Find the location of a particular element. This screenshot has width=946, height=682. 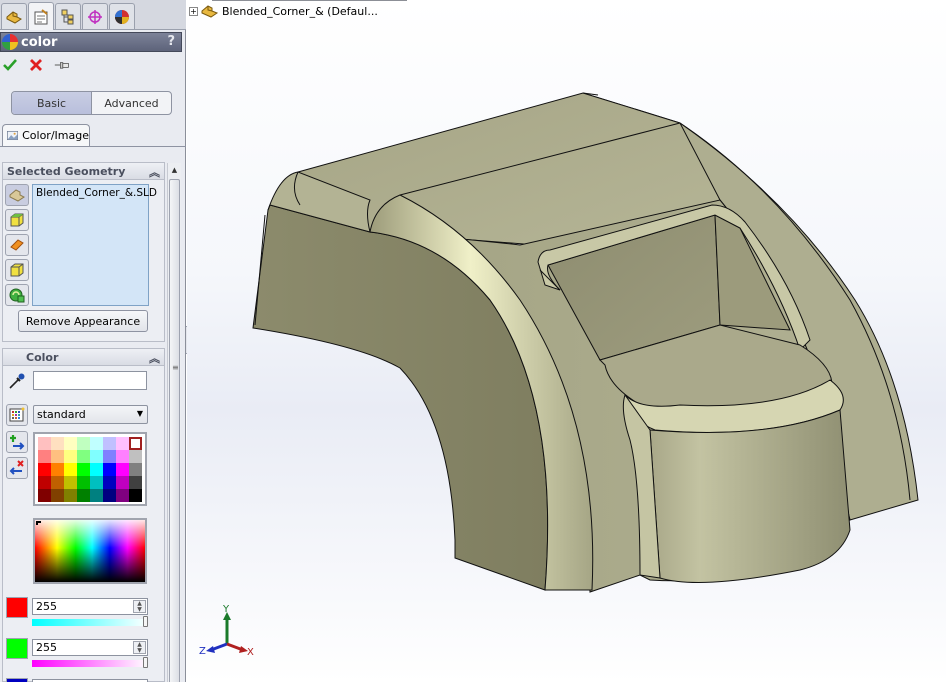

palette-dropdown: standard ▼ is located at coordinates (90, 414).